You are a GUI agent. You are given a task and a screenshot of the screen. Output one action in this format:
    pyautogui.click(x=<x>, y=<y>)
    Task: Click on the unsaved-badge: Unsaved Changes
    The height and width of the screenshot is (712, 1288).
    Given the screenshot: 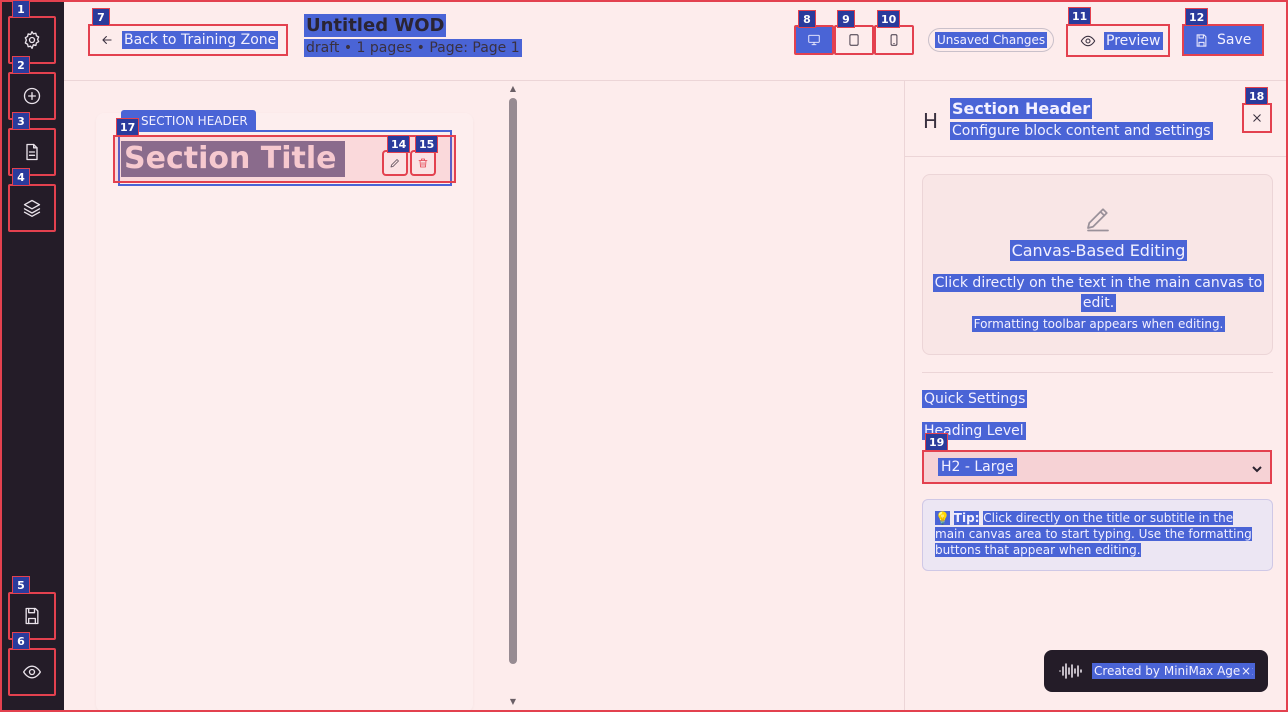 What is the action you would take?
    pyautogui.click(x=991, y=40)
    